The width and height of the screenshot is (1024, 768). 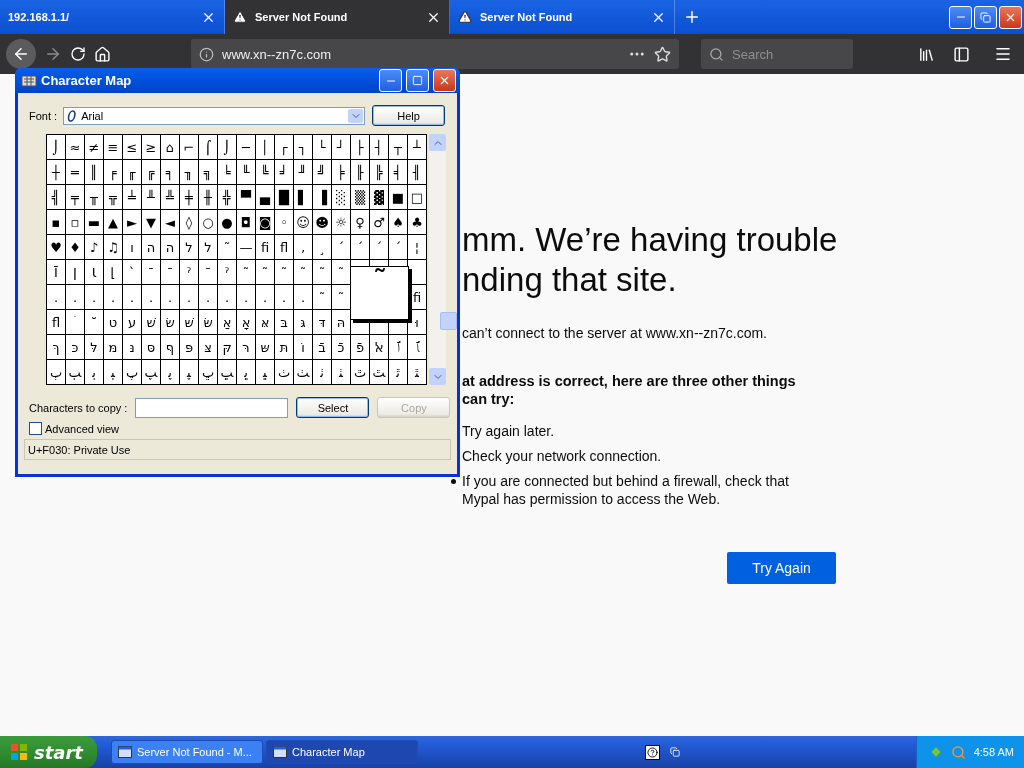 I want to click on restore-button, so click(x=985, y=17).